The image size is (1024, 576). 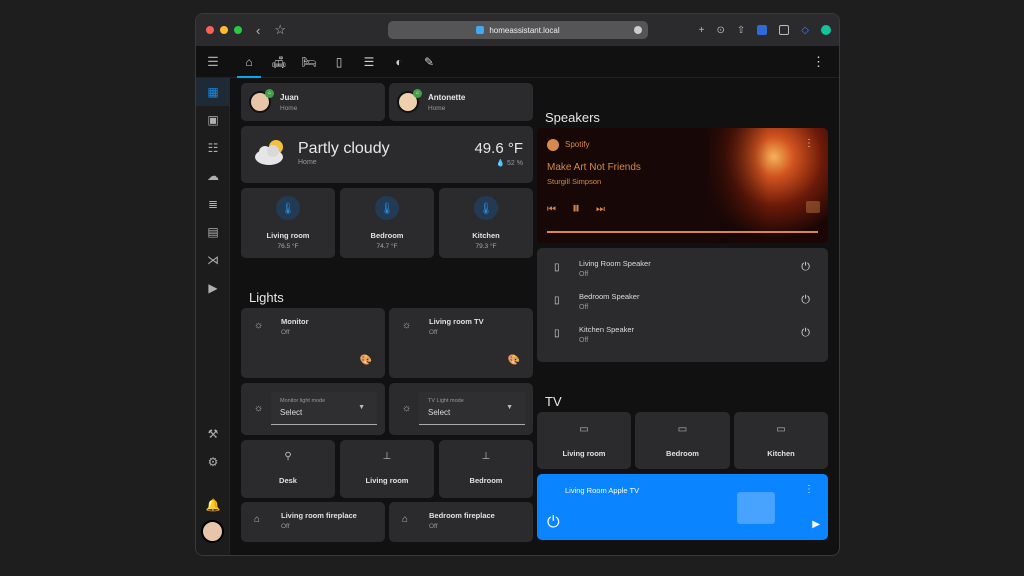 What do you see at coordinates (805, 30) in the screenshot?
I see `bitwarden-icon: ◇` at bounding box center [805, 30].